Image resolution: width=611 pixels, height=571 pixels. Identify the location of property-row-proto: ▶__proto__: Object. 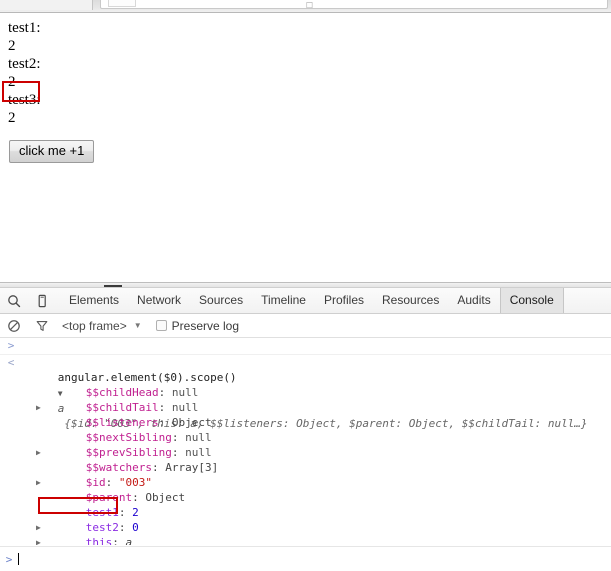
(305, 540).